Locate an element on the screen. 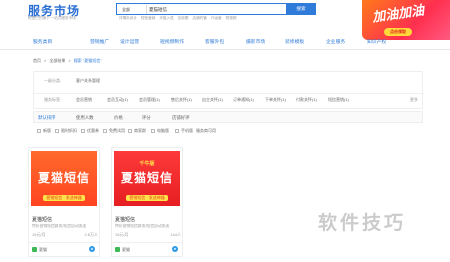 The width and height of the screenshot is (450, 262). check-discount: 限时折扣 is located at coordinates (66, 130).